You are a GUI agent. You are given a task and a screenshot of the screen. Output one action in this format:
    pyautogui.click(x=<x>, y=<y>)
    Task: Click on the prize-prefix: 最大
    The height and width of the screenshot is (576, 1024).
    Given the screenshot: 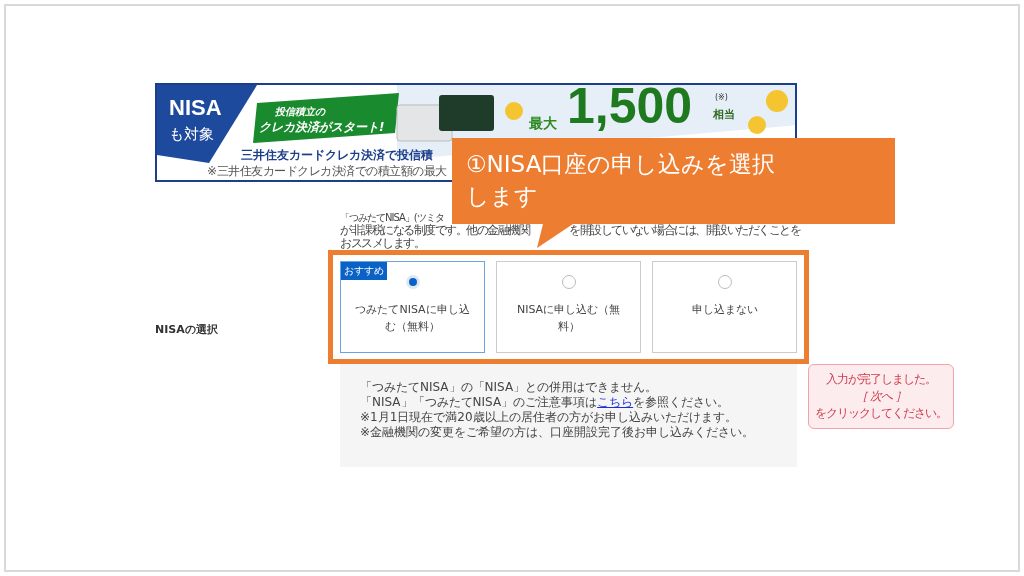 What is the action you would take?
    pyautogui.click(x=543, y=124)
    